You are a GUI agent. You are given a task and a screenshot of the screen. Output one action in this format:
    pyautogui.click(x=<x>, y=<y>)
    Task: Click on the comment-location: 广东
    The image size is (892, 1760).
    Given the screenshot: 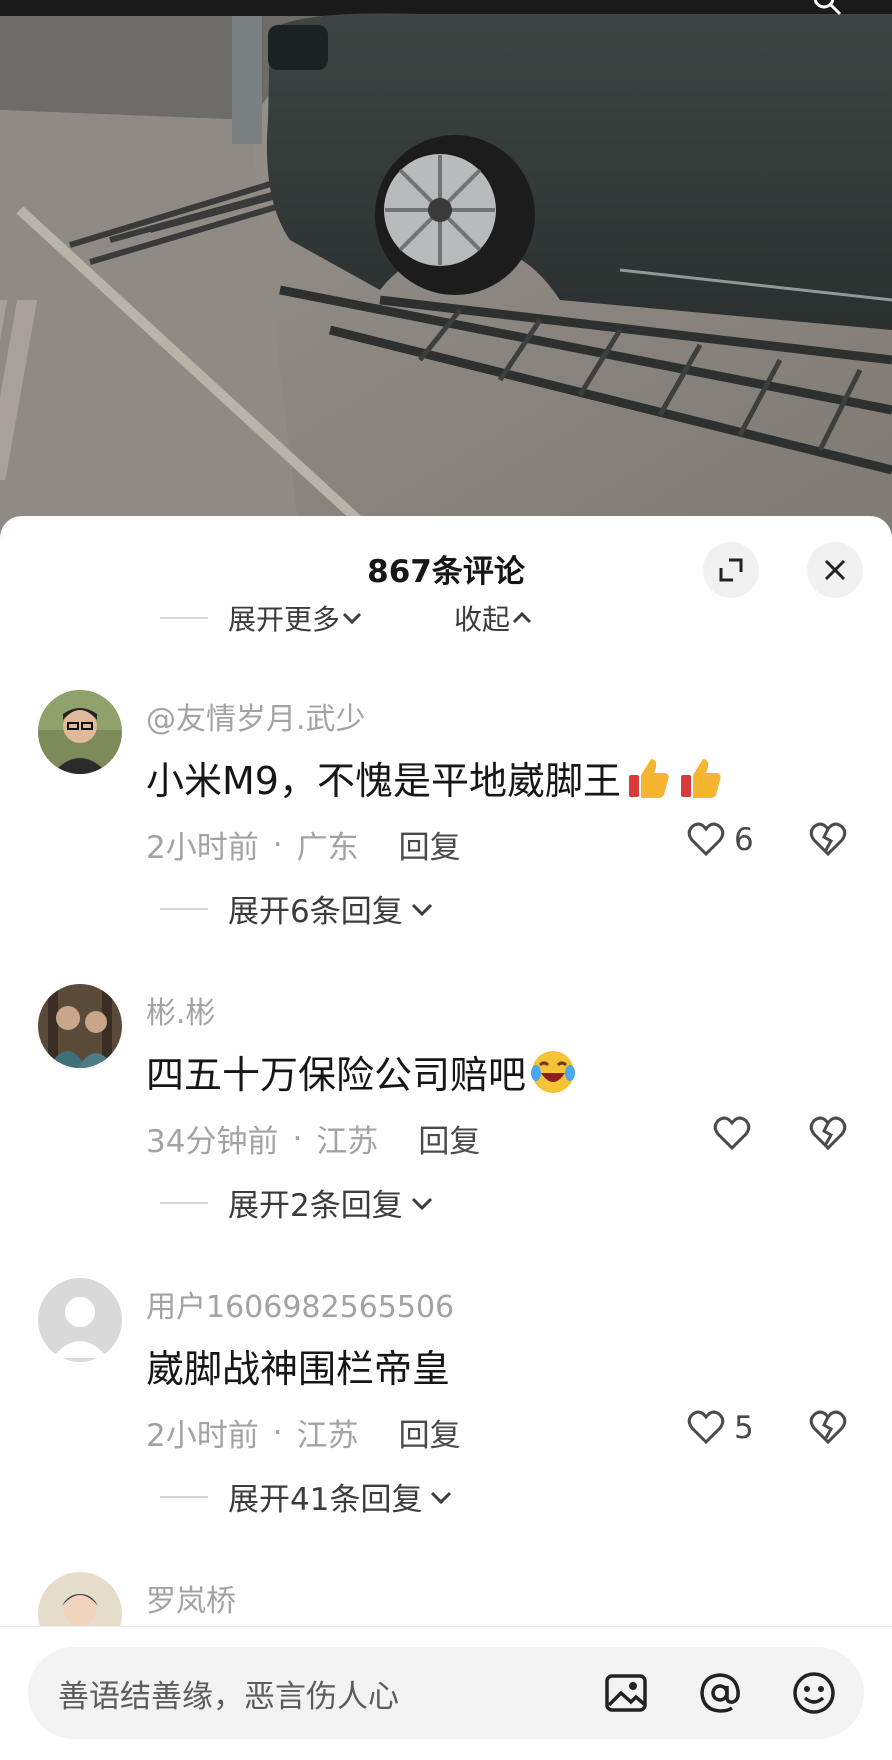 What is the action you would take?
    pyautogui.click(x=327, y=848)
    